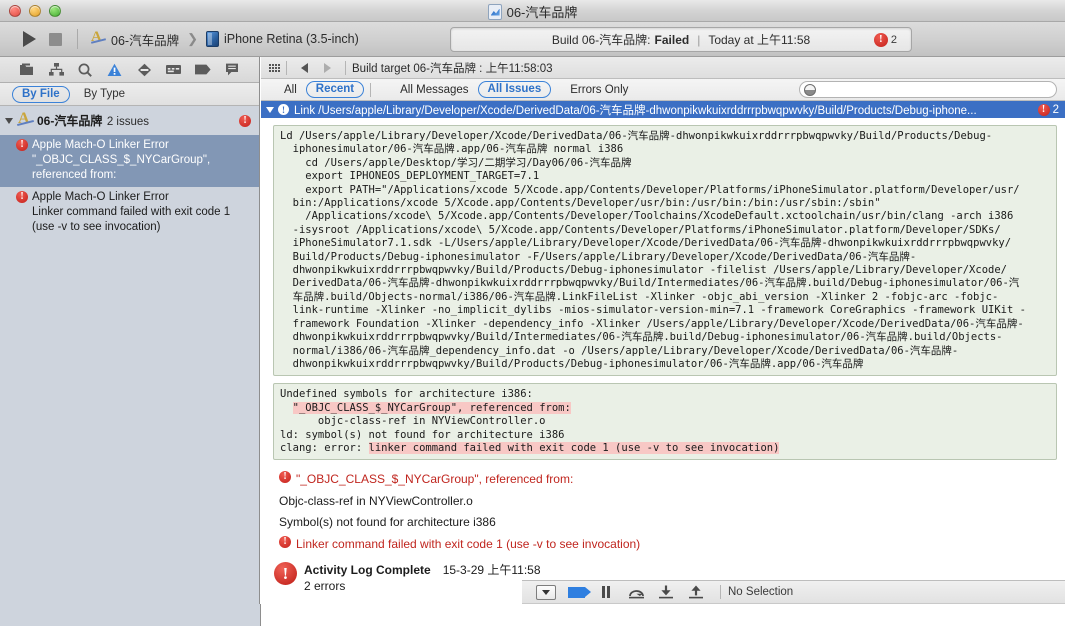 The image size is (1065, 626). I want to click on continue-icon, so click(579, 592).